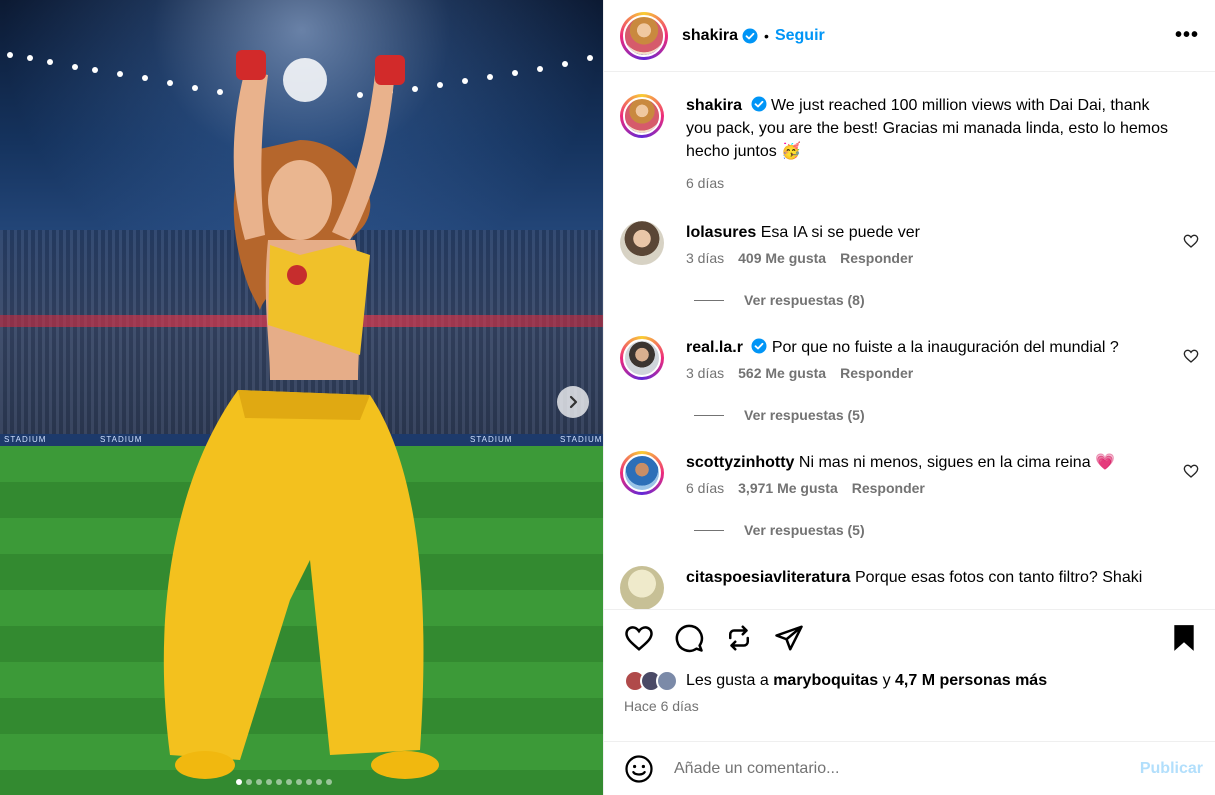 The width and height of the screenshot is (1215, 795). I want to click on share-paper-plane-icon, so click(789, 638).